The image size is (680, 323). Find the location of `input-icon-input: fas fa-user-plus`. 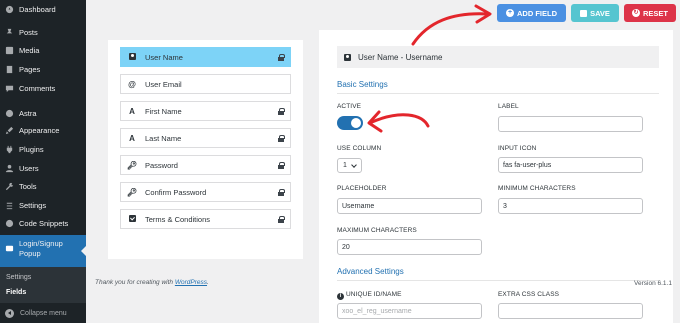

input-icon-input: fas fa-user-plus is located at coordinates (570, 165).